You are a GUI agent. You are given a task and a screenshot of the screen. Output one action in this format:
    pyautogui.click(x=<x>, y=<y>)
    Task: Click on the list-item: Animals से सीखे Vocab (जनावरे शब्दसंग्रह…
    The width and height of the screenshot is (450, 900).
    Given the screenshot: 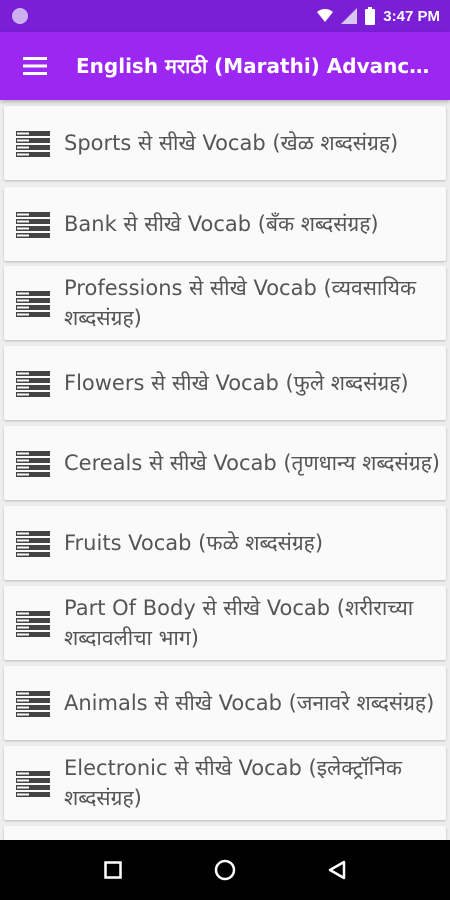 What is the action you would take?
    pyautogui.click(x=225, y=703)
    